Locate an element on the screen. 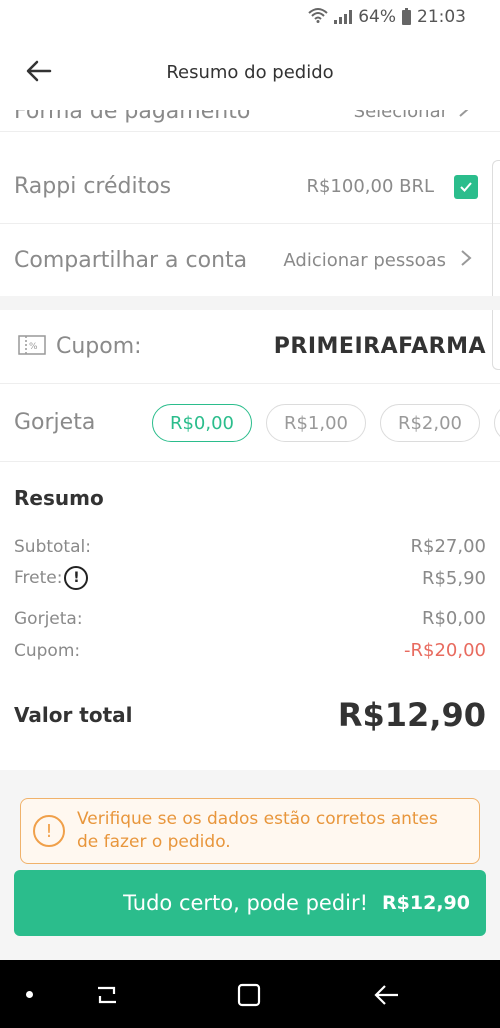  tip-label: Gorjeta is located at coordinates (55, 422).